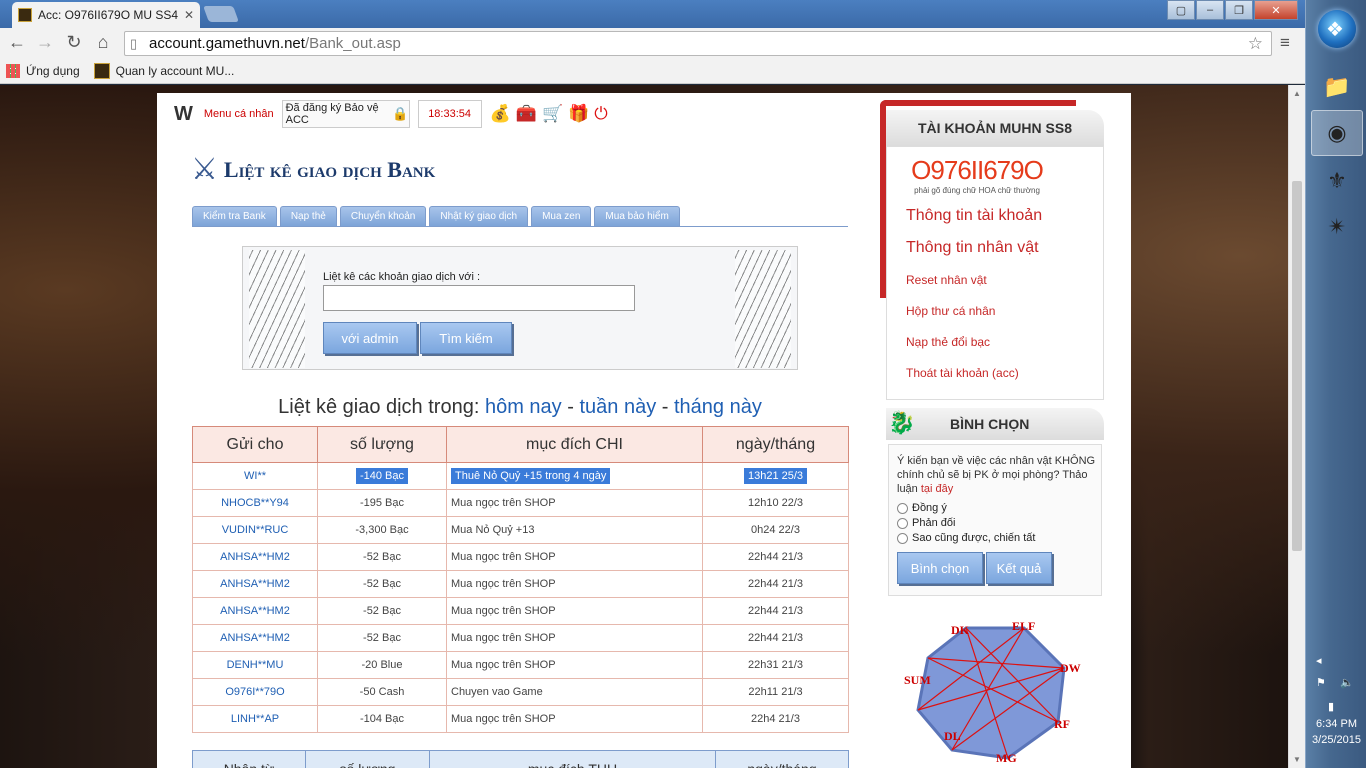  Describe the element at coordinates (1255, 44) in the screenshot. I see `bookmark-star-icon: ☆` at that location.